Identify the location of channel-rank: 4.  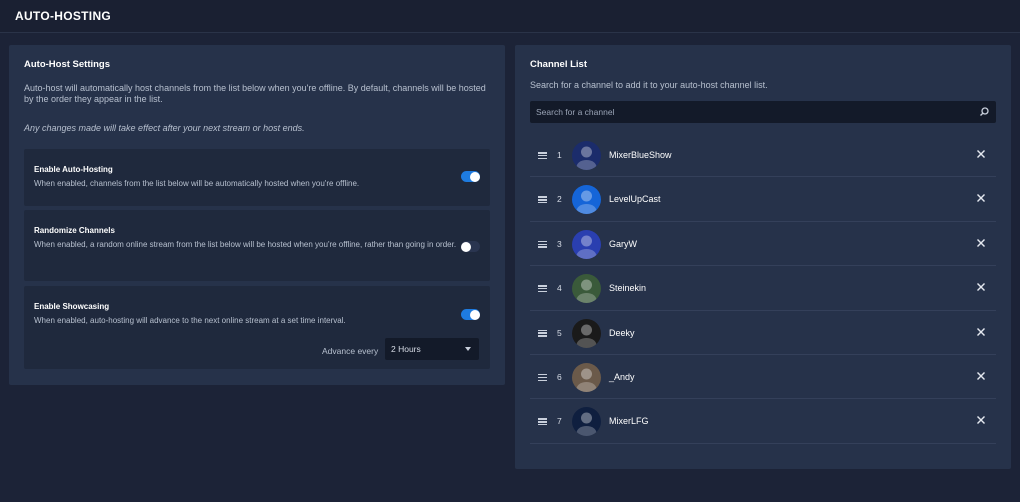
(559, 288).